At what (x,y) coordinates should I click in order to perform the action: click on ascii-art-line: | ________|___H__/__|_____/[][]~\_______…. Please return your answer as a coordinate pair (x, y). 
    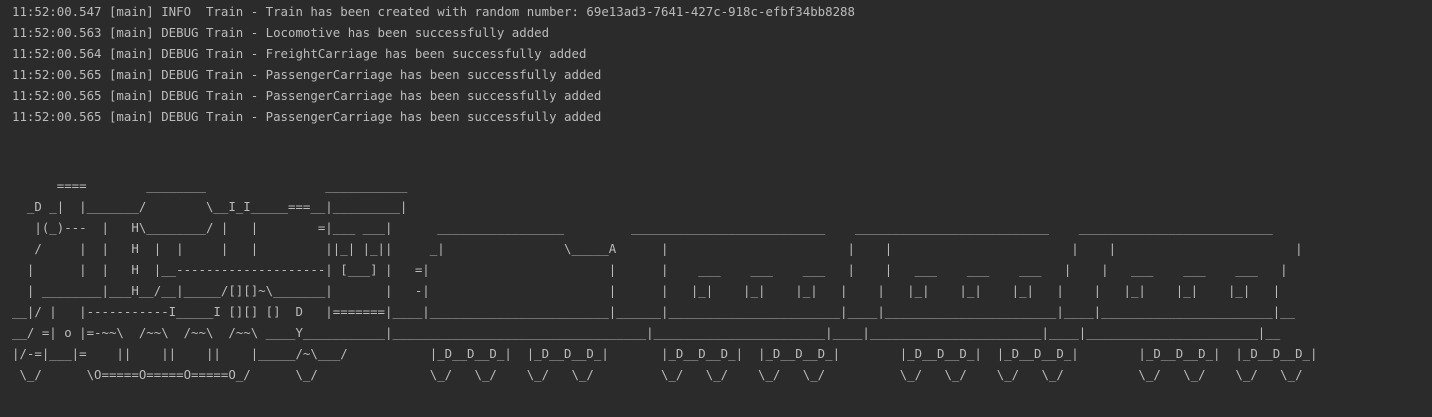
    Looking at the image, I should click on (646, 290).